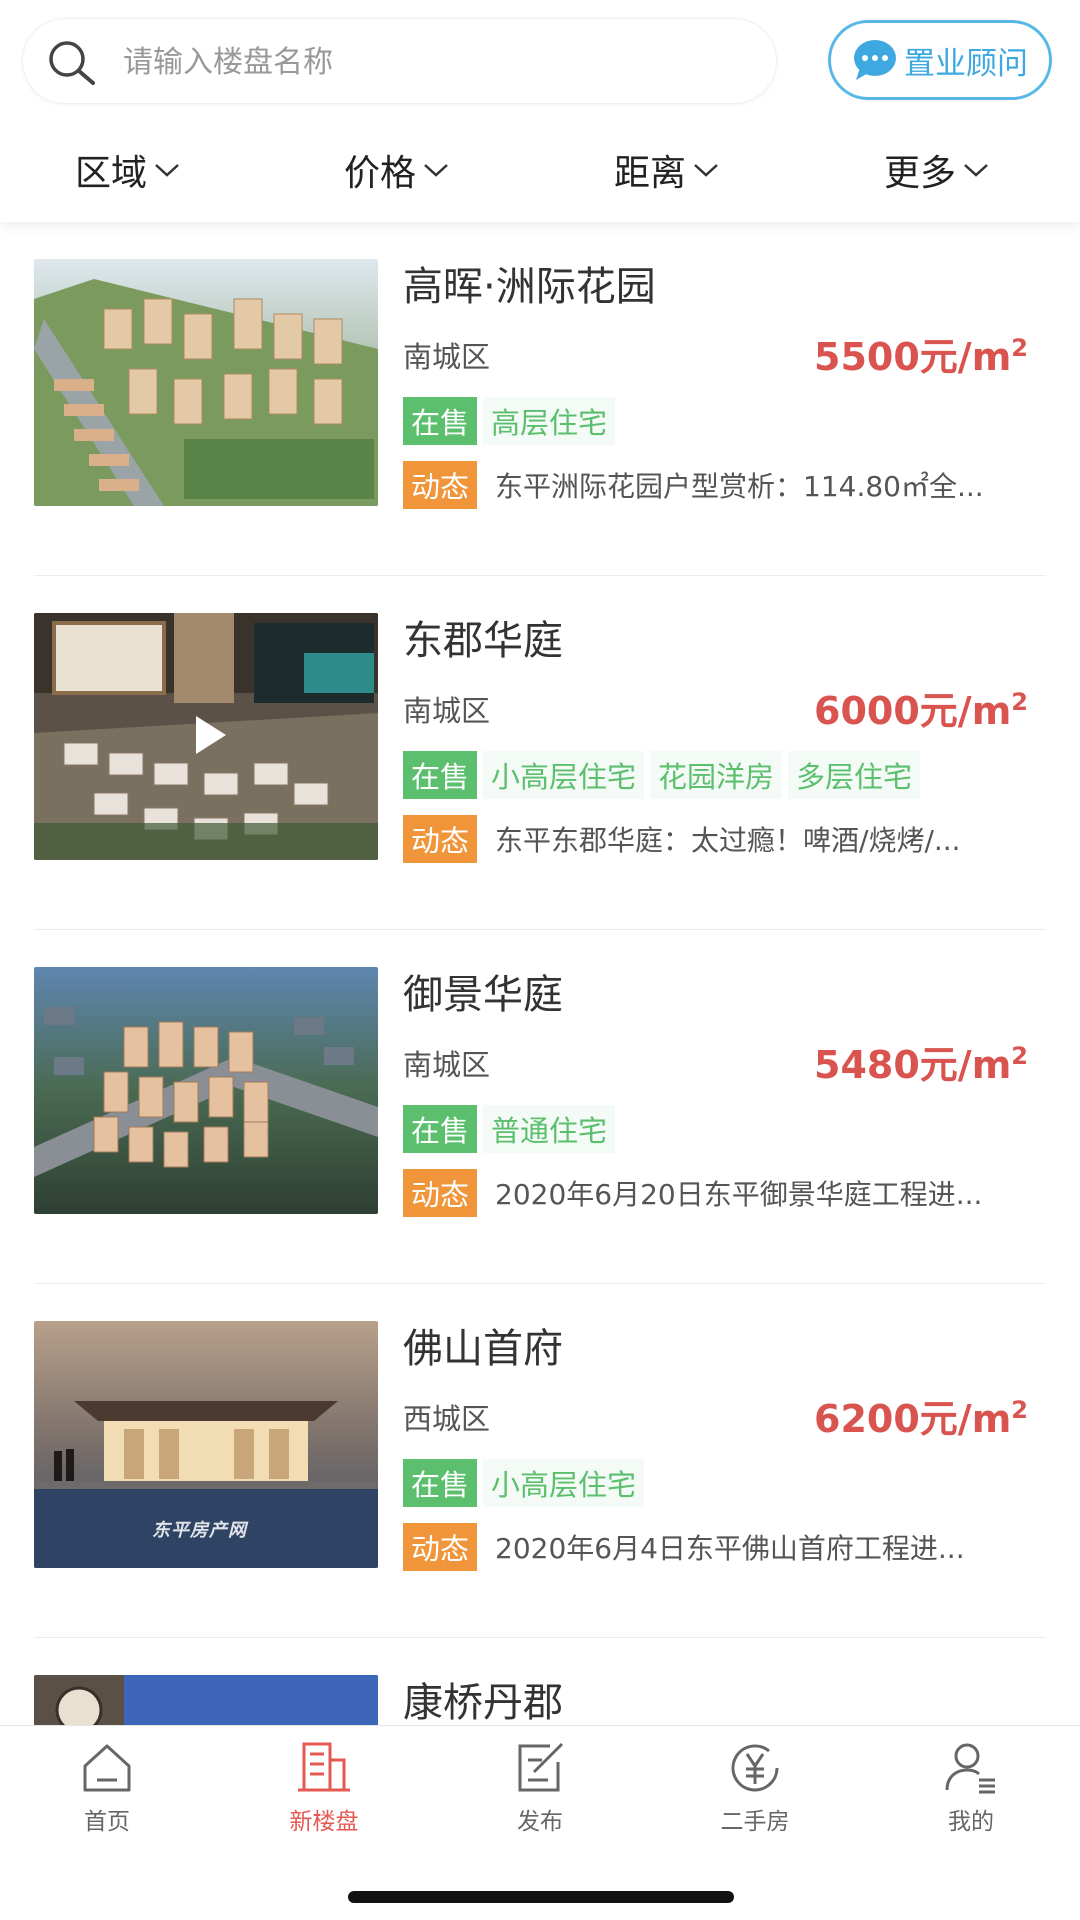 Image resolution: width=1080 pixels, height=1920 pixels. Describe the element at coordinates (650, 173) in the screenshot. I see `filter-label: 距离` at that location.